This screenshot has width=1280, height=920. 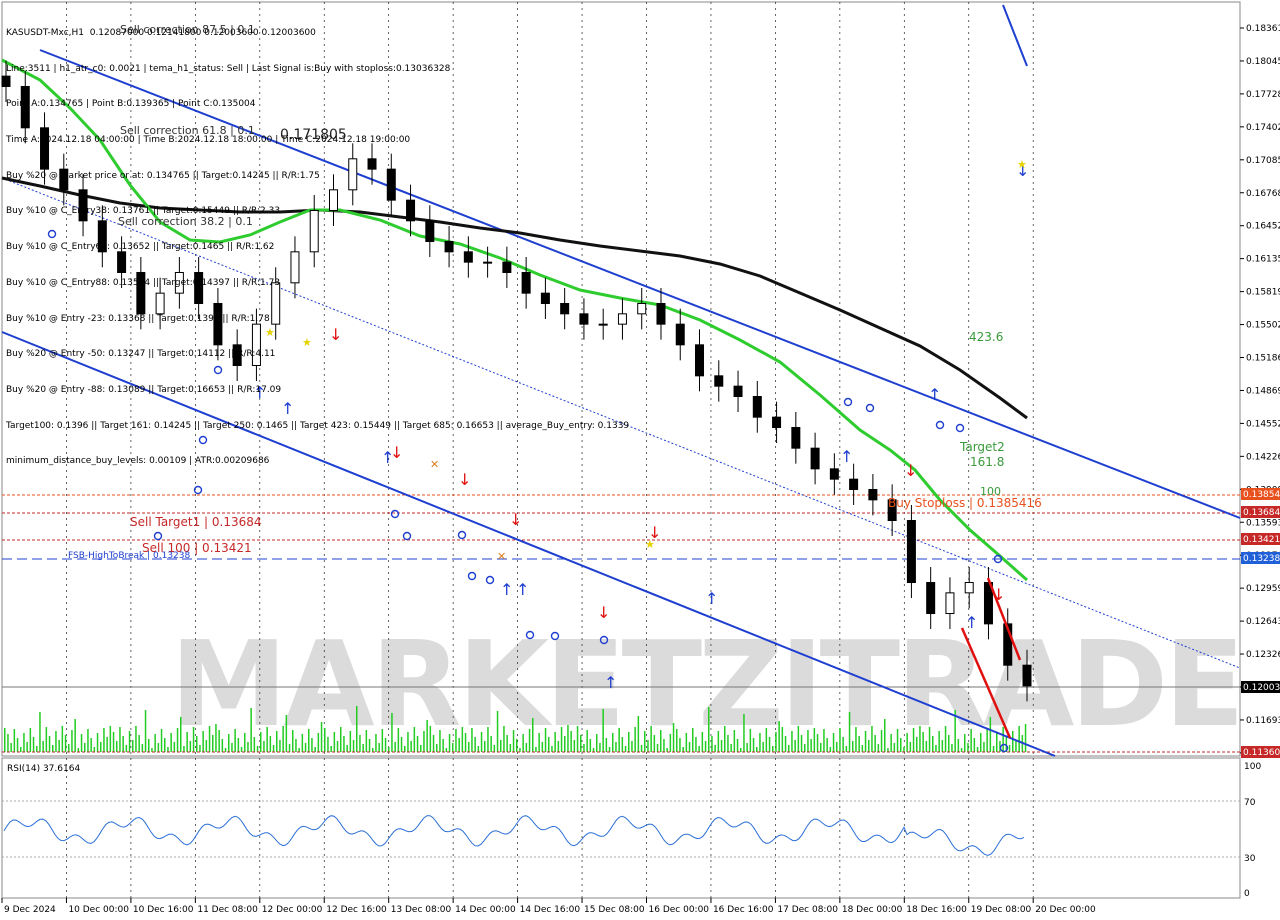 What do you see at coordinates (1250, 803) in the screenshot?
I see `rsi-level-70-label: 70` at bounding box center [1250, 803].